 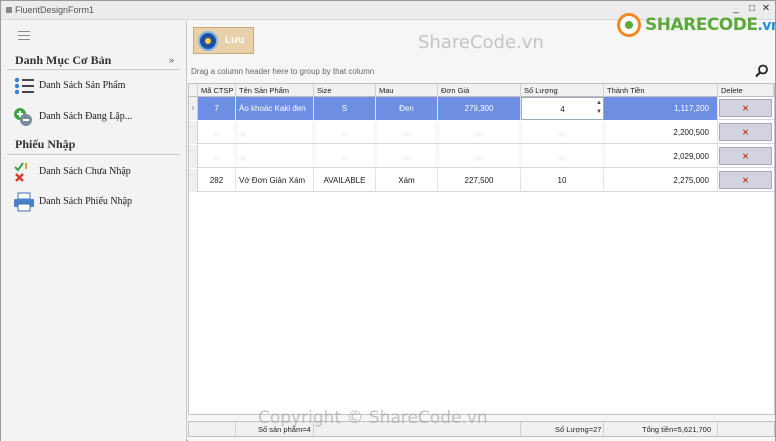 I want to click on footer-quantity-total: Số Lượng=27, so click(x=562, y=429).